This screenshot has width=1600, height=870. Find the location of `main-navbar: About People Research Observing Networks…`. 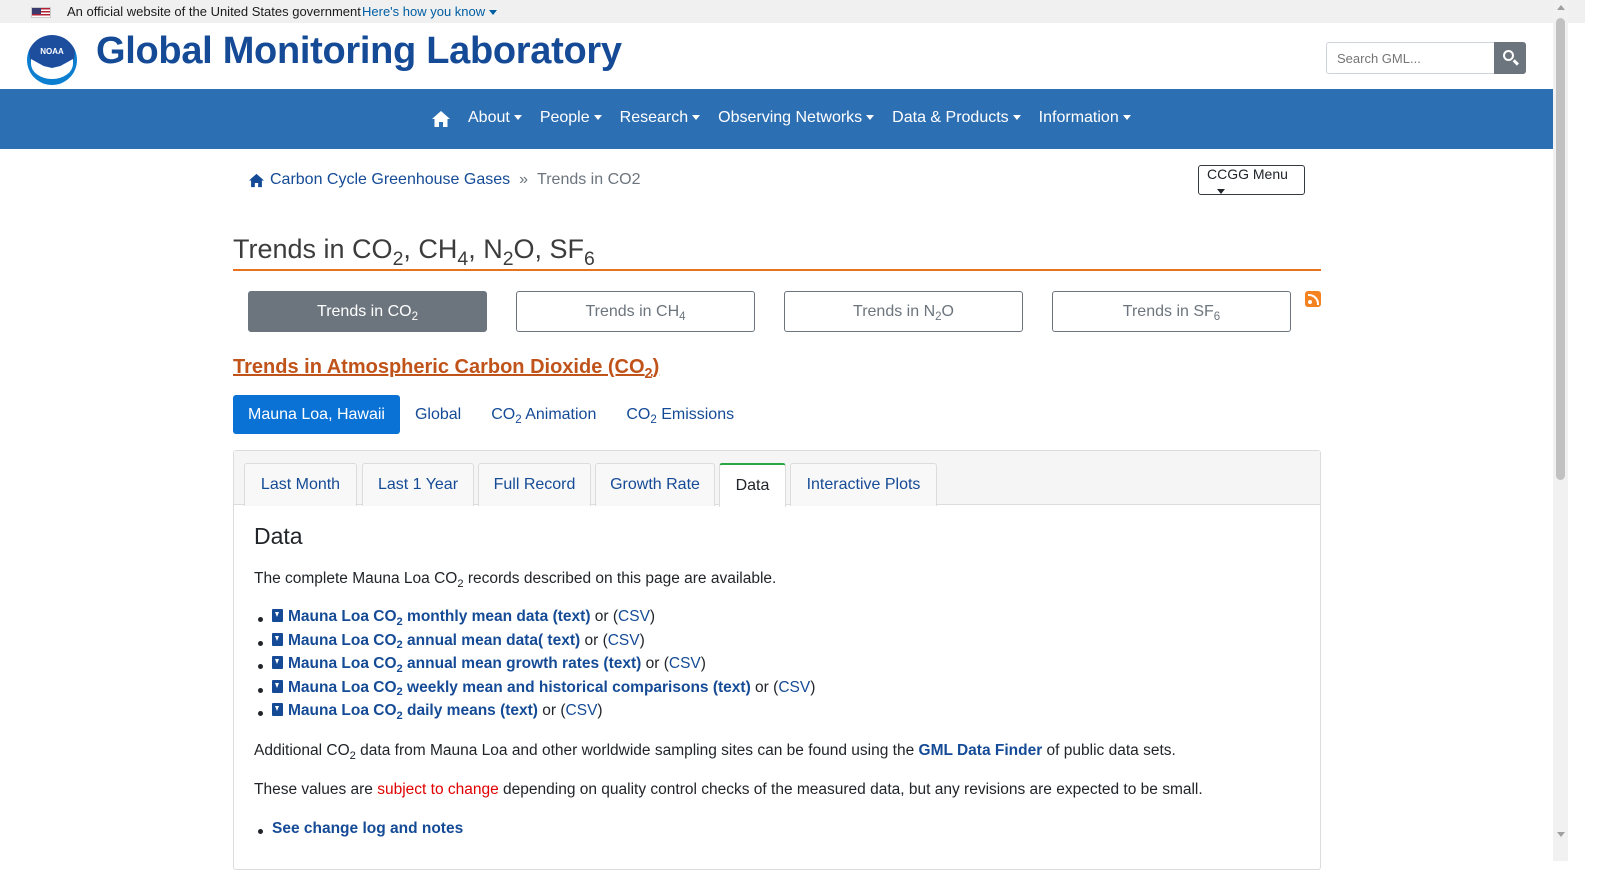

main-navbar: About People Research Observing Networks… is located at coordinates (776, 119).